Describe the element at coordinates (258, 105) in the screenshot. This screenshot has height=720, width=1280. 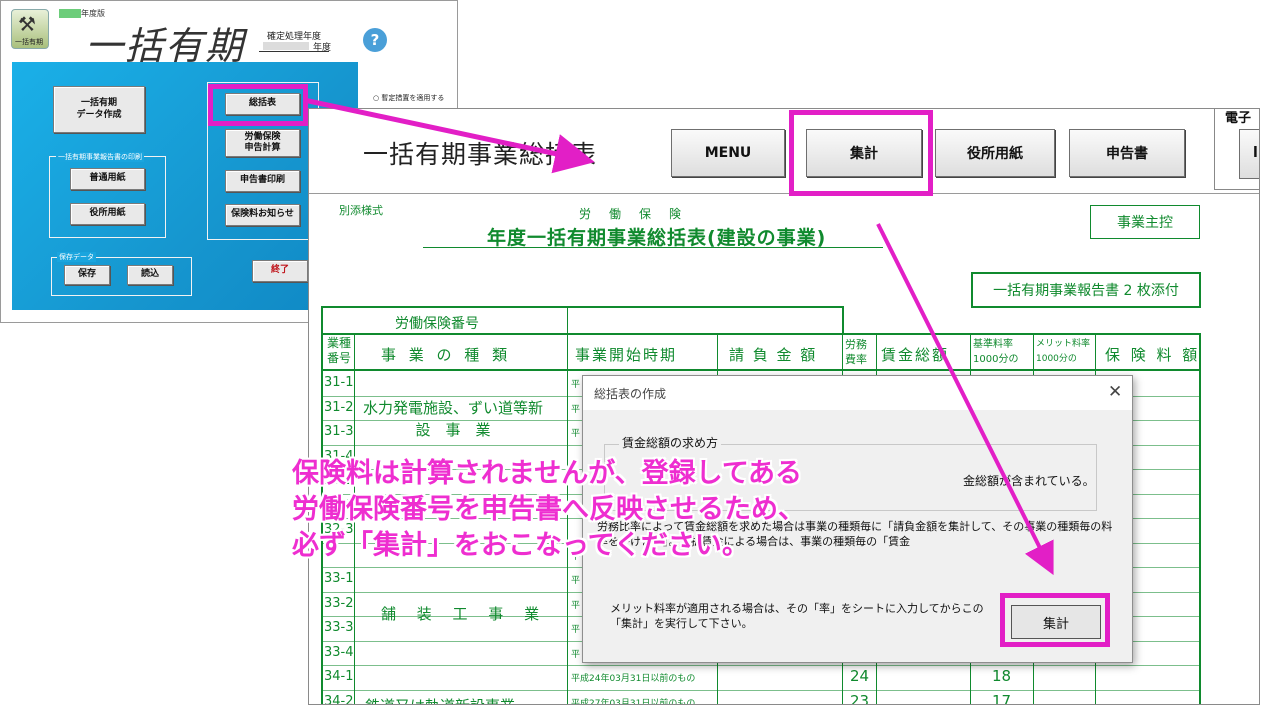
I see `highlight-summary-button` at that location.